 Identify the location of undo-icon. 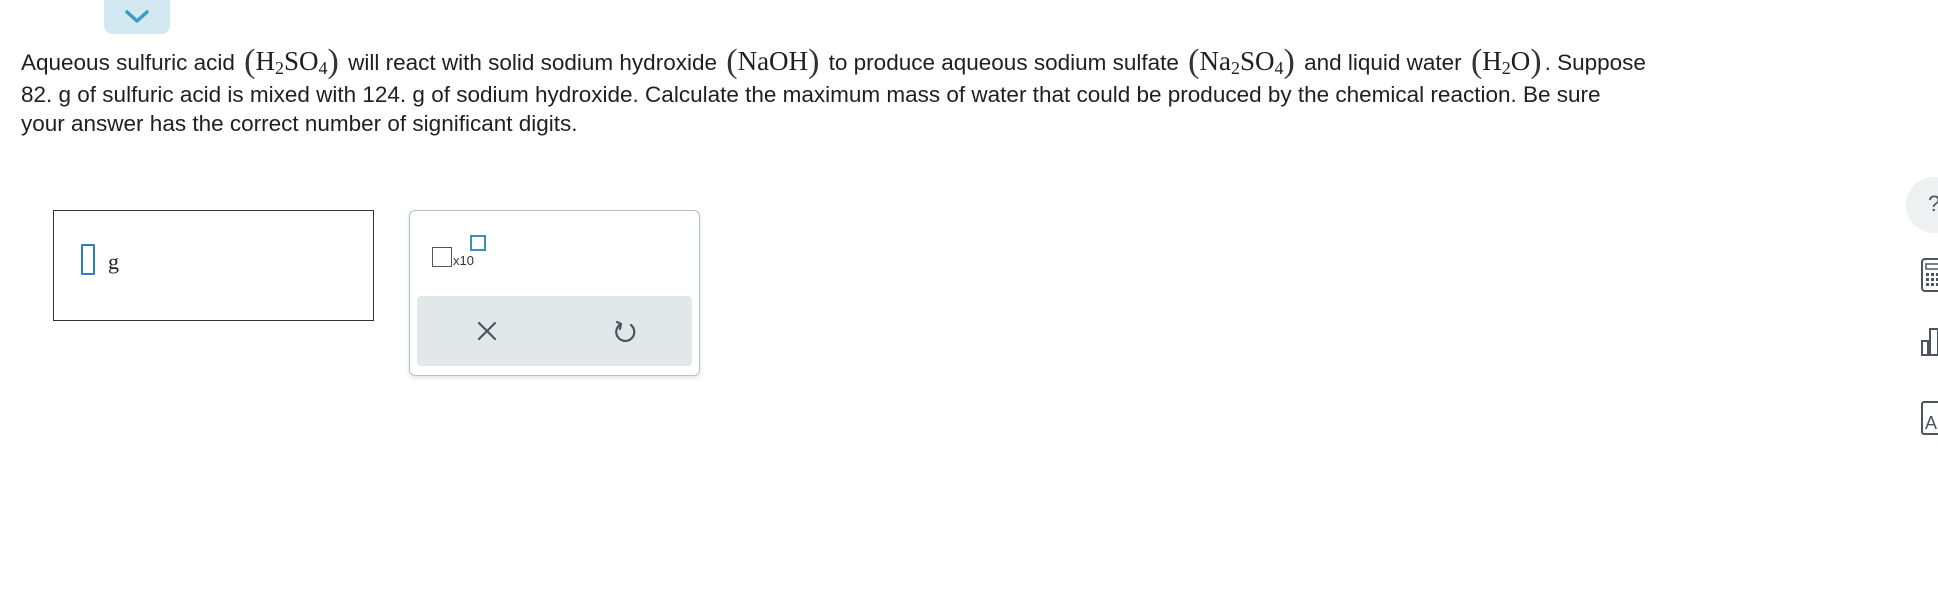
(625, 331).